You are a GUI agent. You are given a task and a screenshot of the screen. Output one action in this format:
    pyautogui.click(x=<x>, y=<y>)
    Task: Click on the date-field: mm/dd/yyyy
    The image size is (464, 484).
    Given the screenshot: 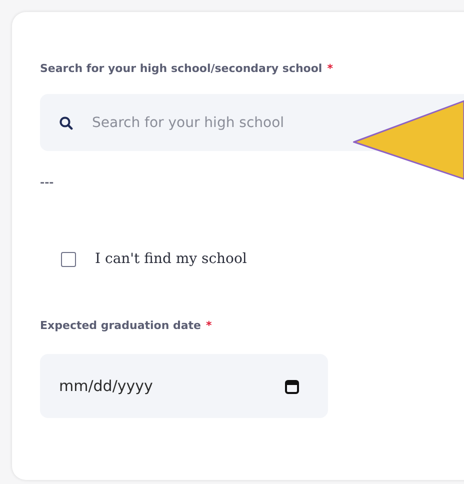 What is the action you would take?
    pyautogui.click(x=184, y=386)
    